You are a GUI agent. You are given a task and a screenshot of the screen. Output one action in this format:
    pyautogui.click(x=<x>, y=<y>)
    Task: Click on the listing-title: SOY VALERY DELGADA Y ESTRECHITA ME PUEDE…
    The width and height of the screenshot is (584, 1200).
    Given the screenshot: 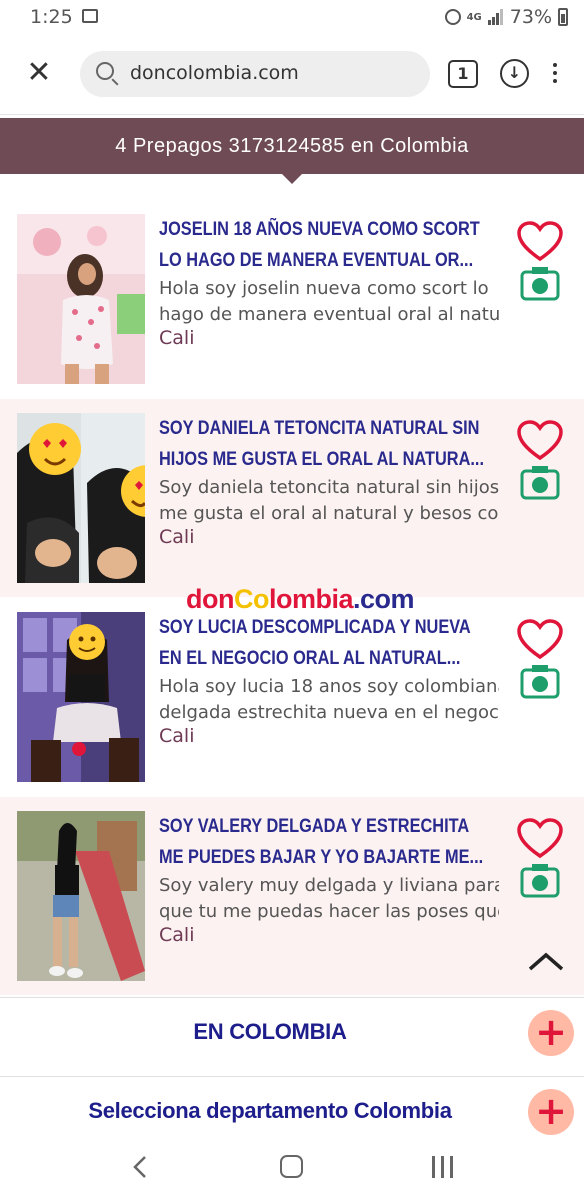 What is the action you would take?
    pyautogui.click(x=329, y=842)
    